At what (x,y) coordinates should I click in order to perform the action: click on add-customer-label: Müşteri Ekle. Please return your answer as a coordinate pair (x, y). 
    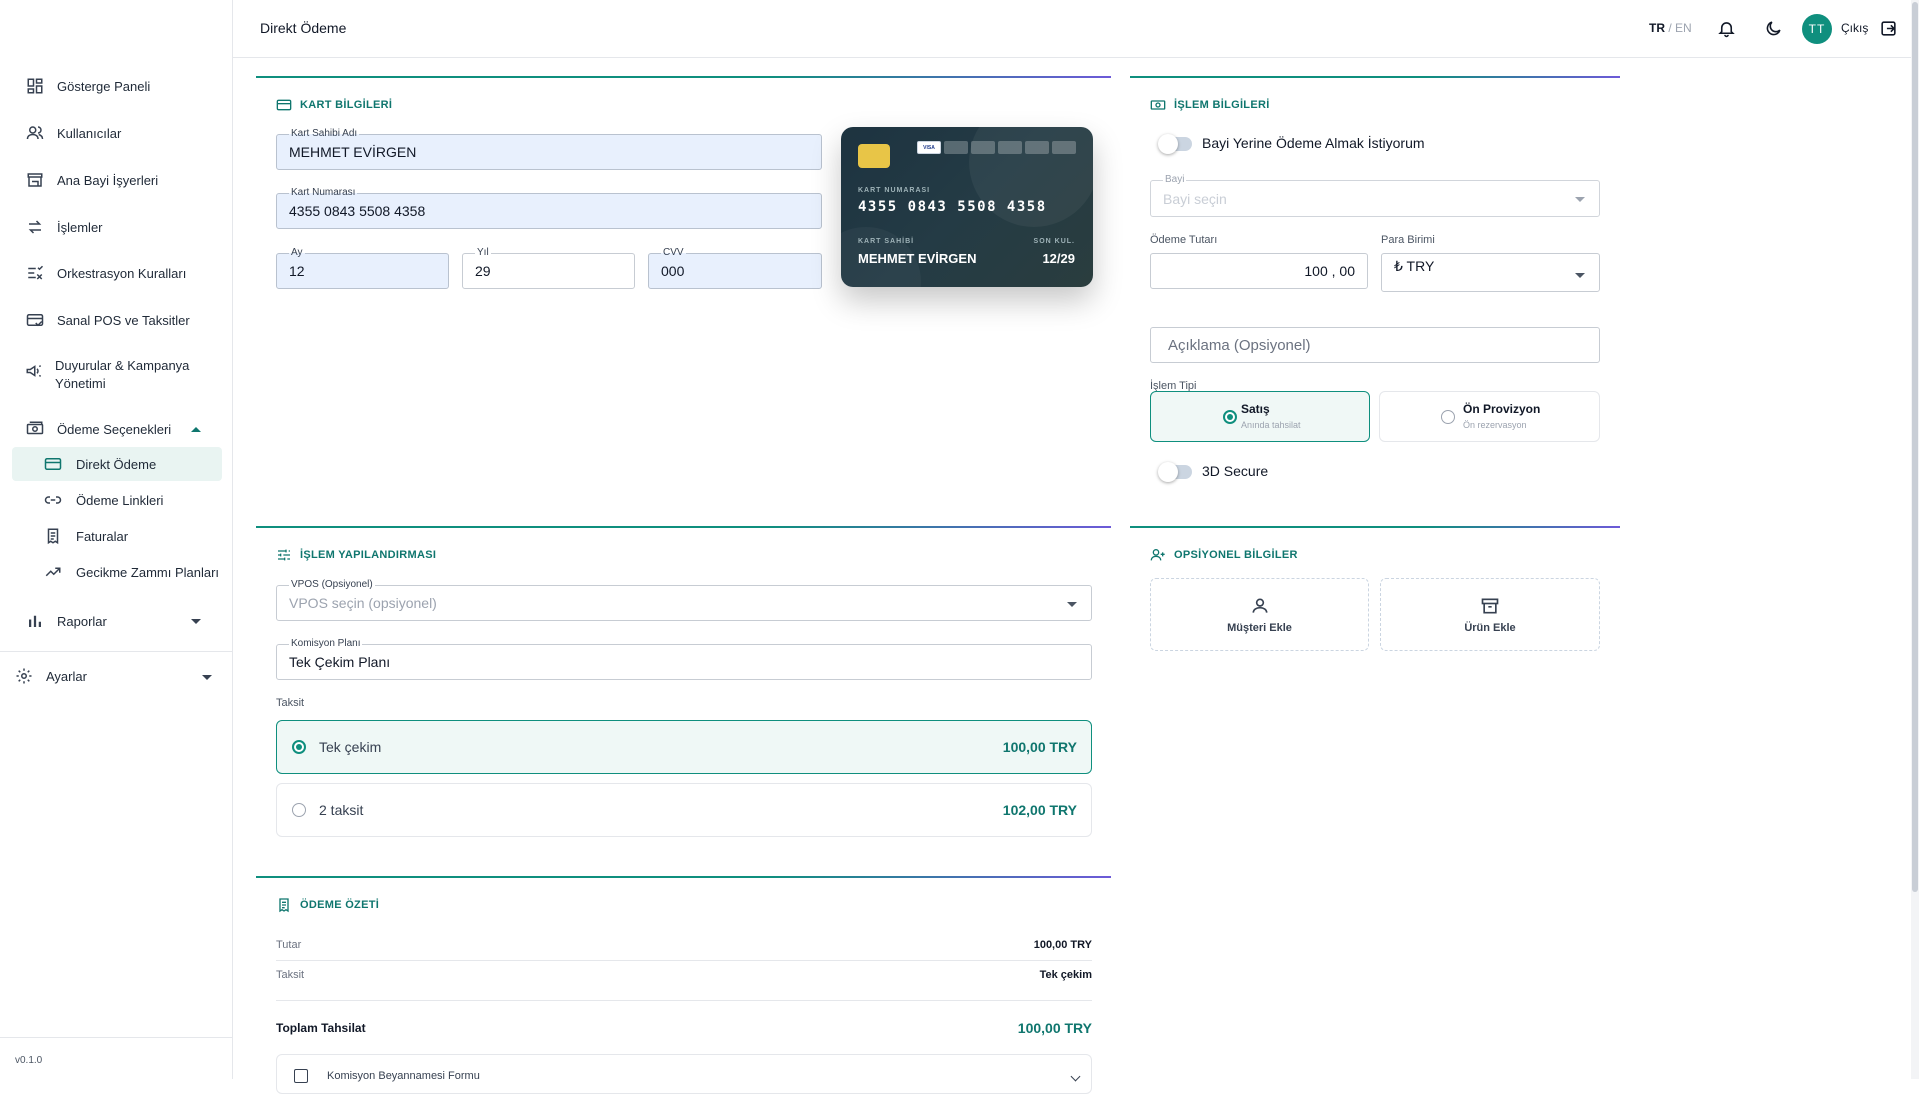
    Looking at the image, I should click on (1259, 627).